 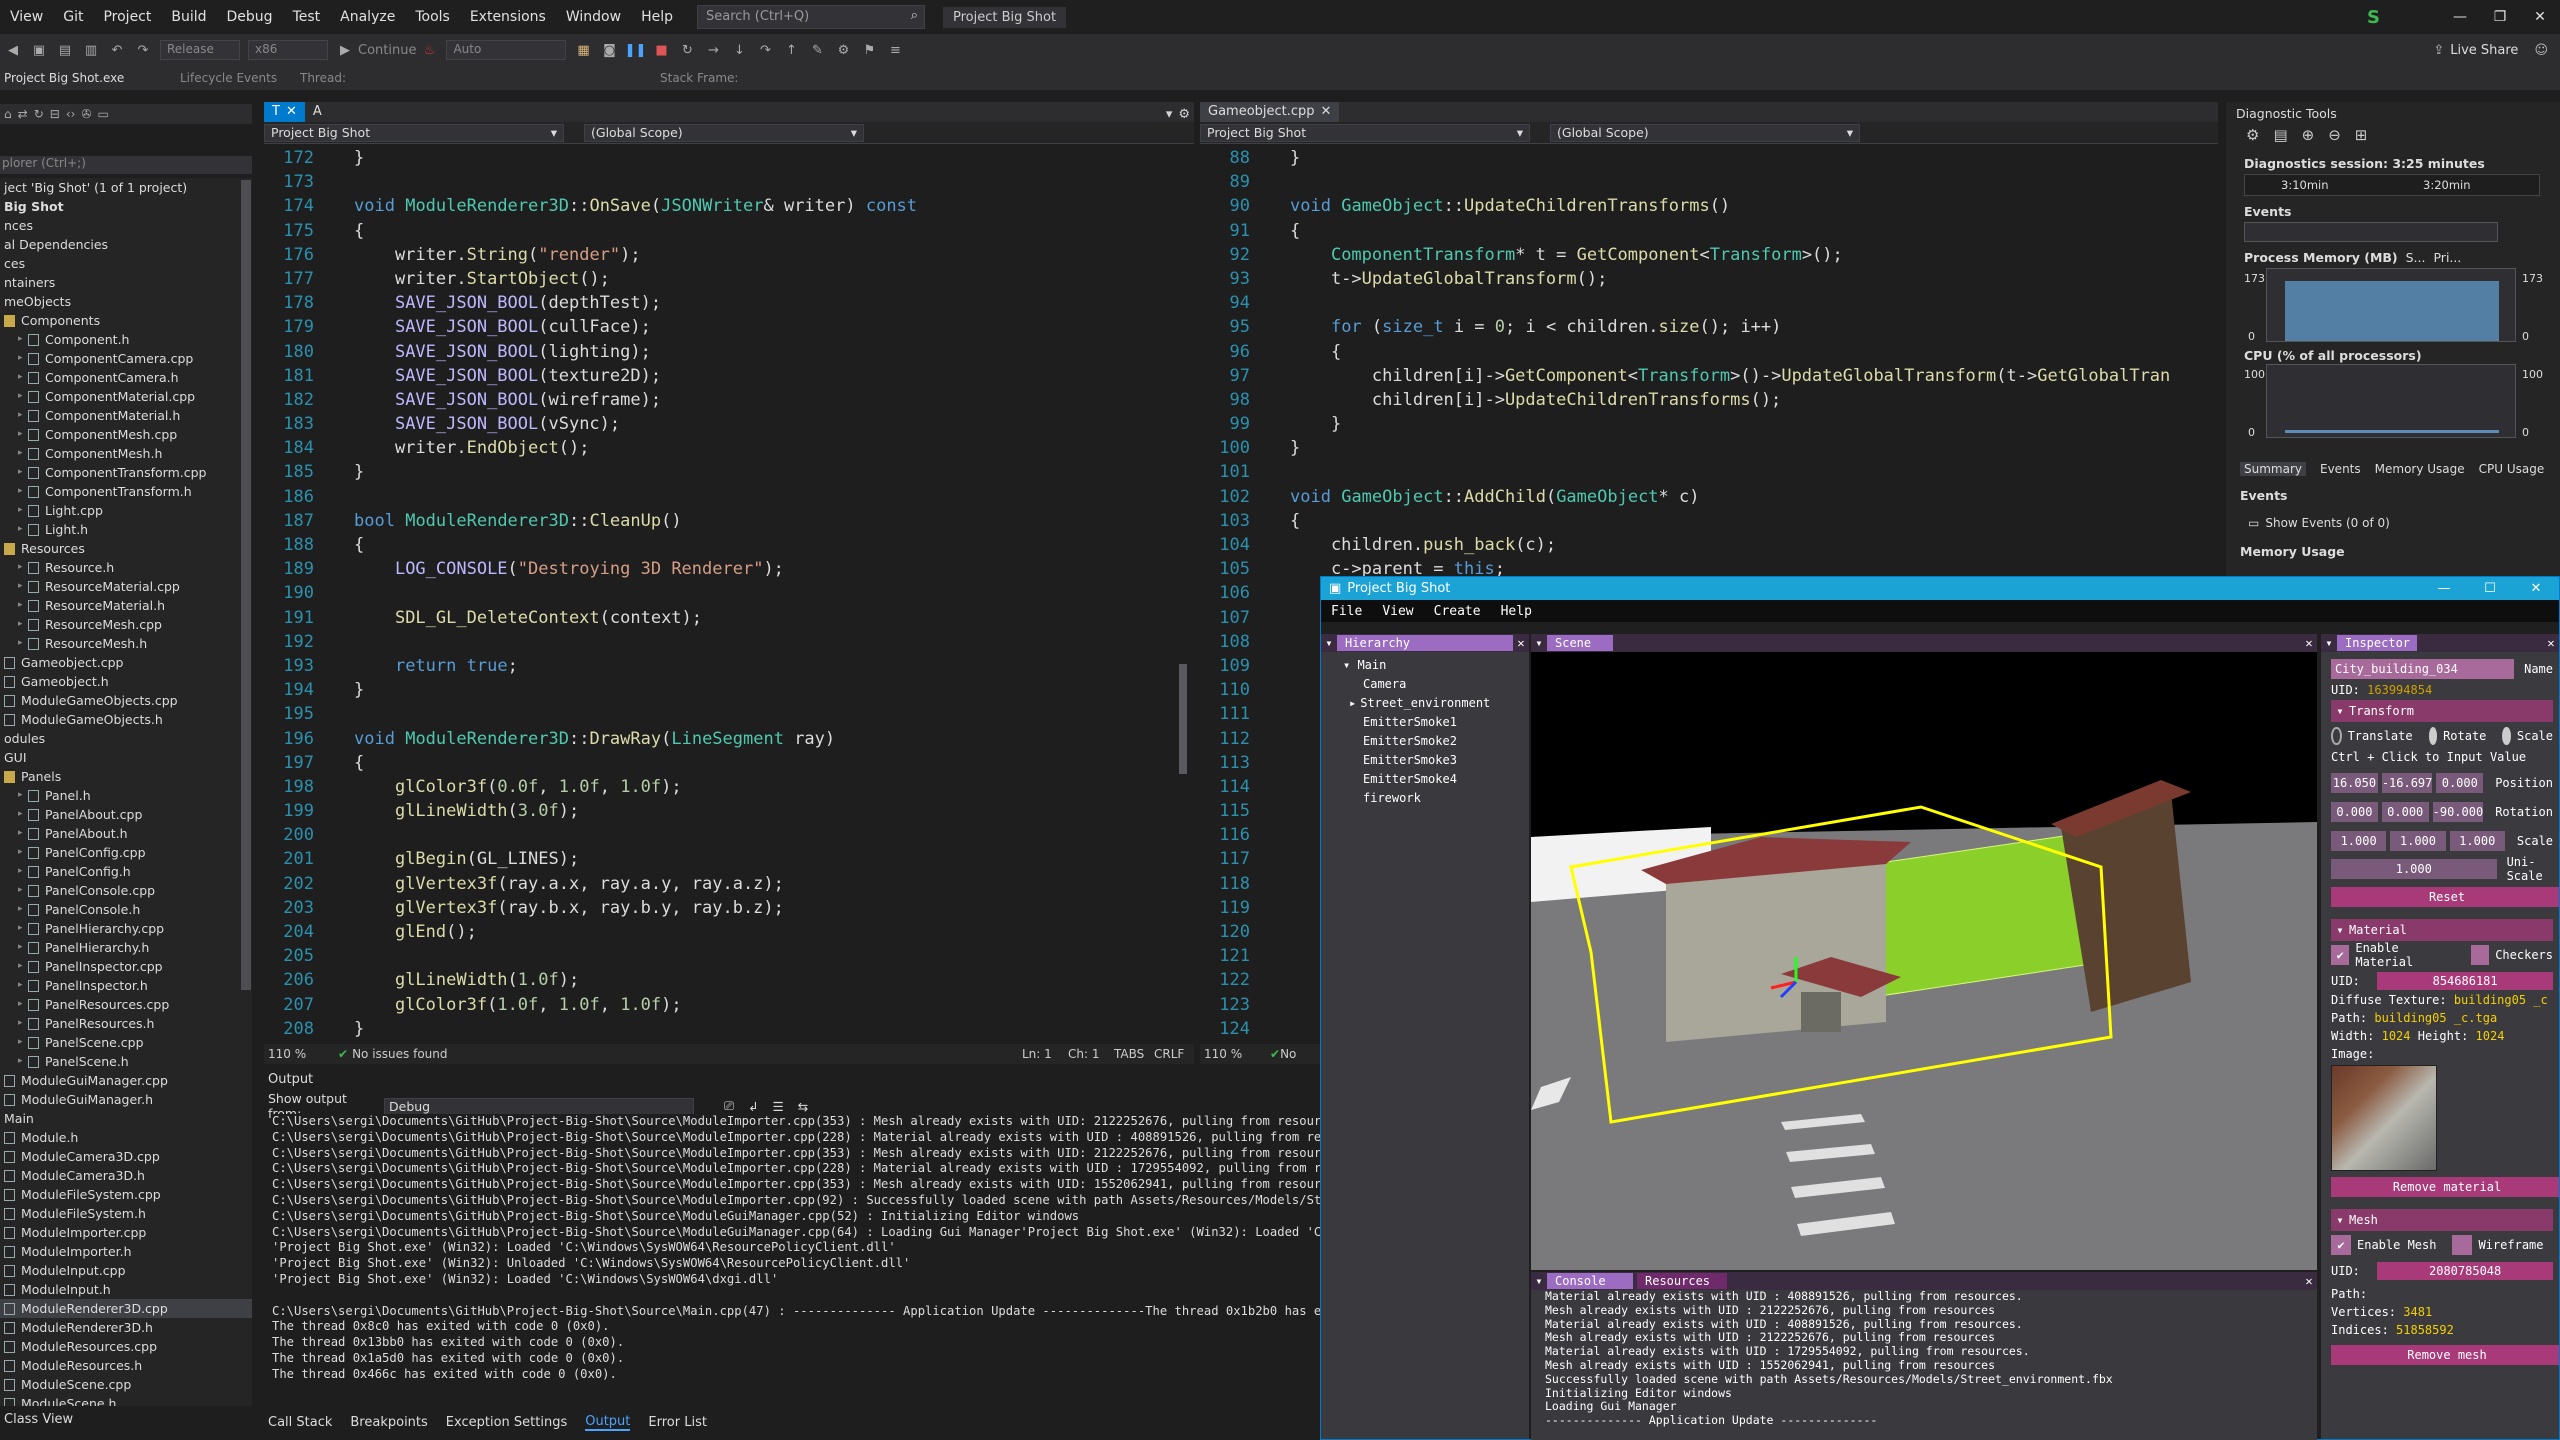 I want to click on tree-item: ▸ Component.h, so click(x=126, y=339).